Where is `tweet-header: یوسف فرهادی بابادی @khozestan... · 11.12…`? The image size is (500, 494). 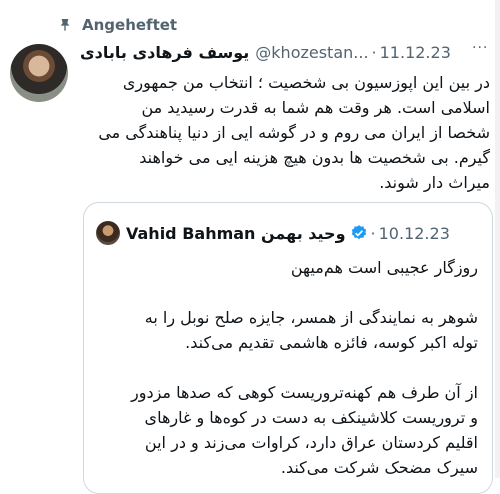 tweet-header: یوسف فرهادی بابادی @khozestan... · 11.12… is located at coordinates (286, 52).